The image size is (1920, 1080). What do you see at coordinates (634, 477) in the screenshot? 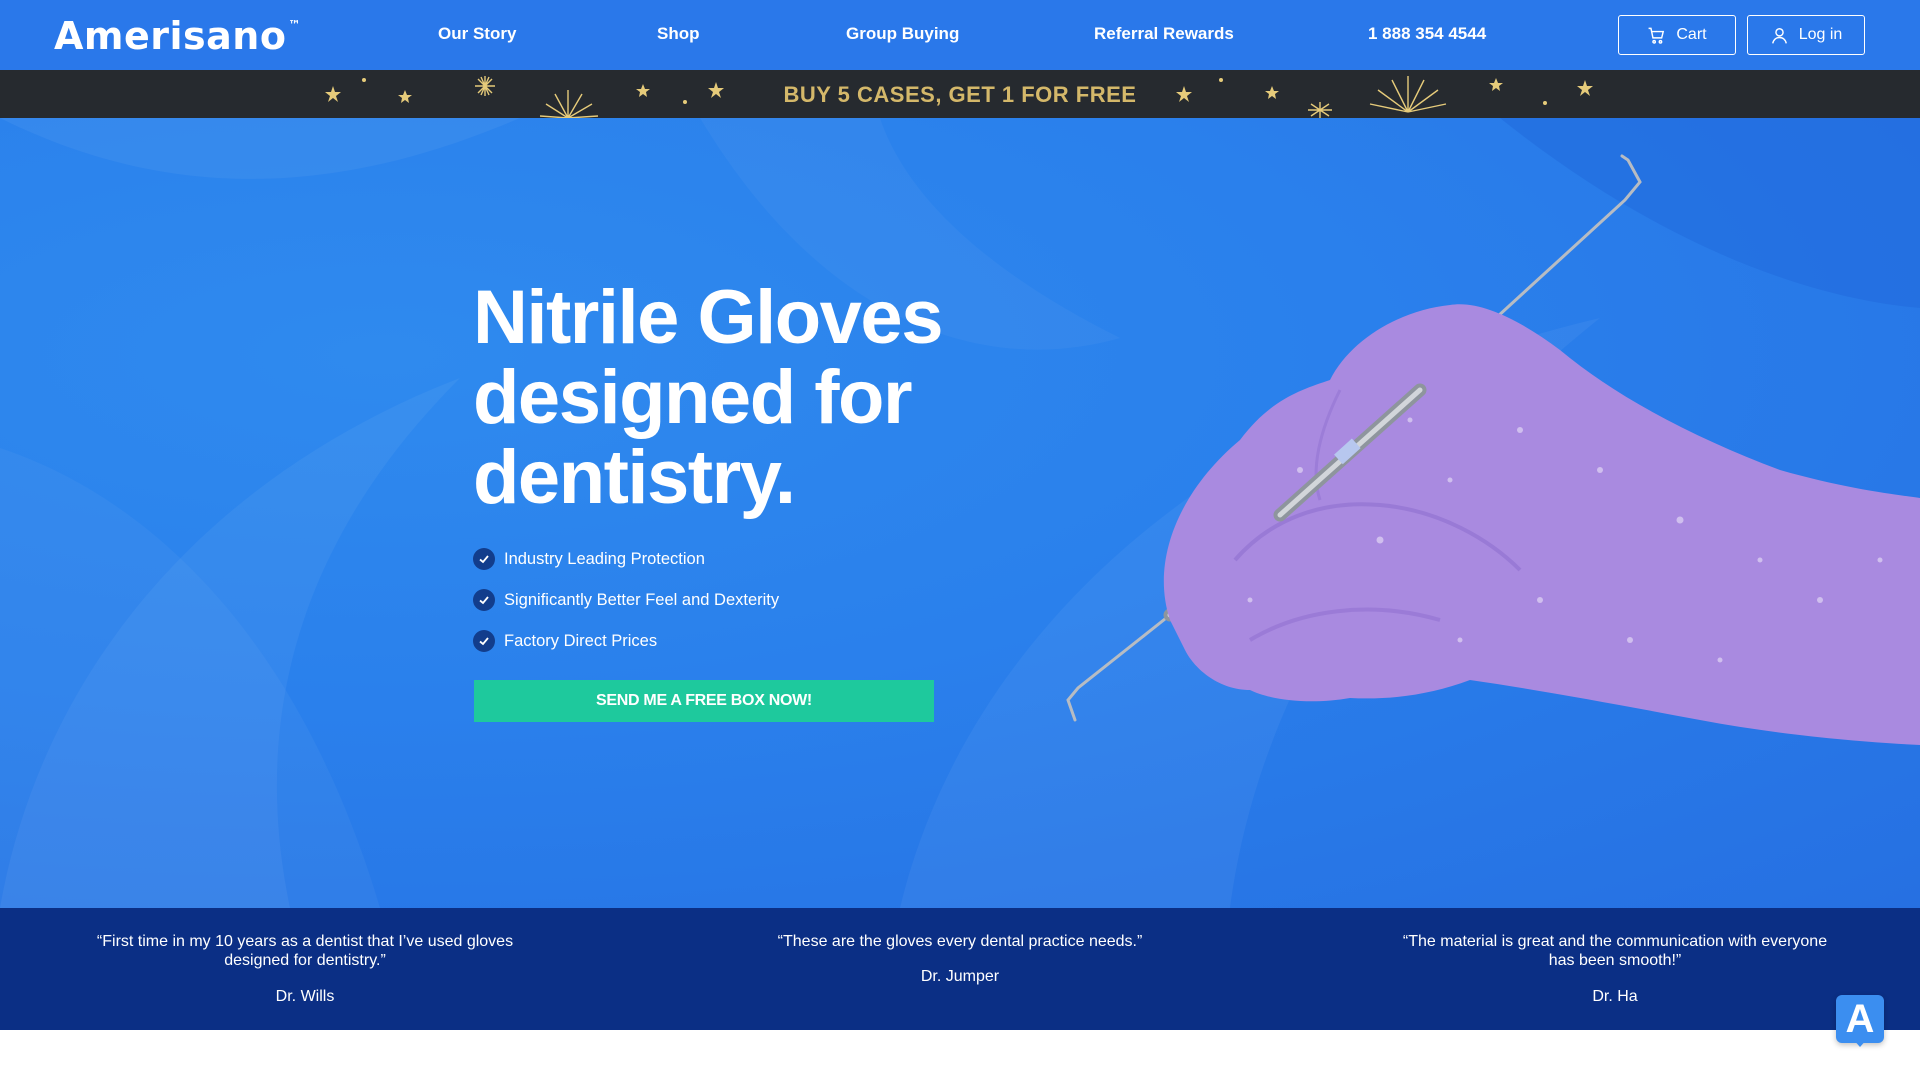
I see `headline-line-3: dentistry.` at bounding box center [634, 477].